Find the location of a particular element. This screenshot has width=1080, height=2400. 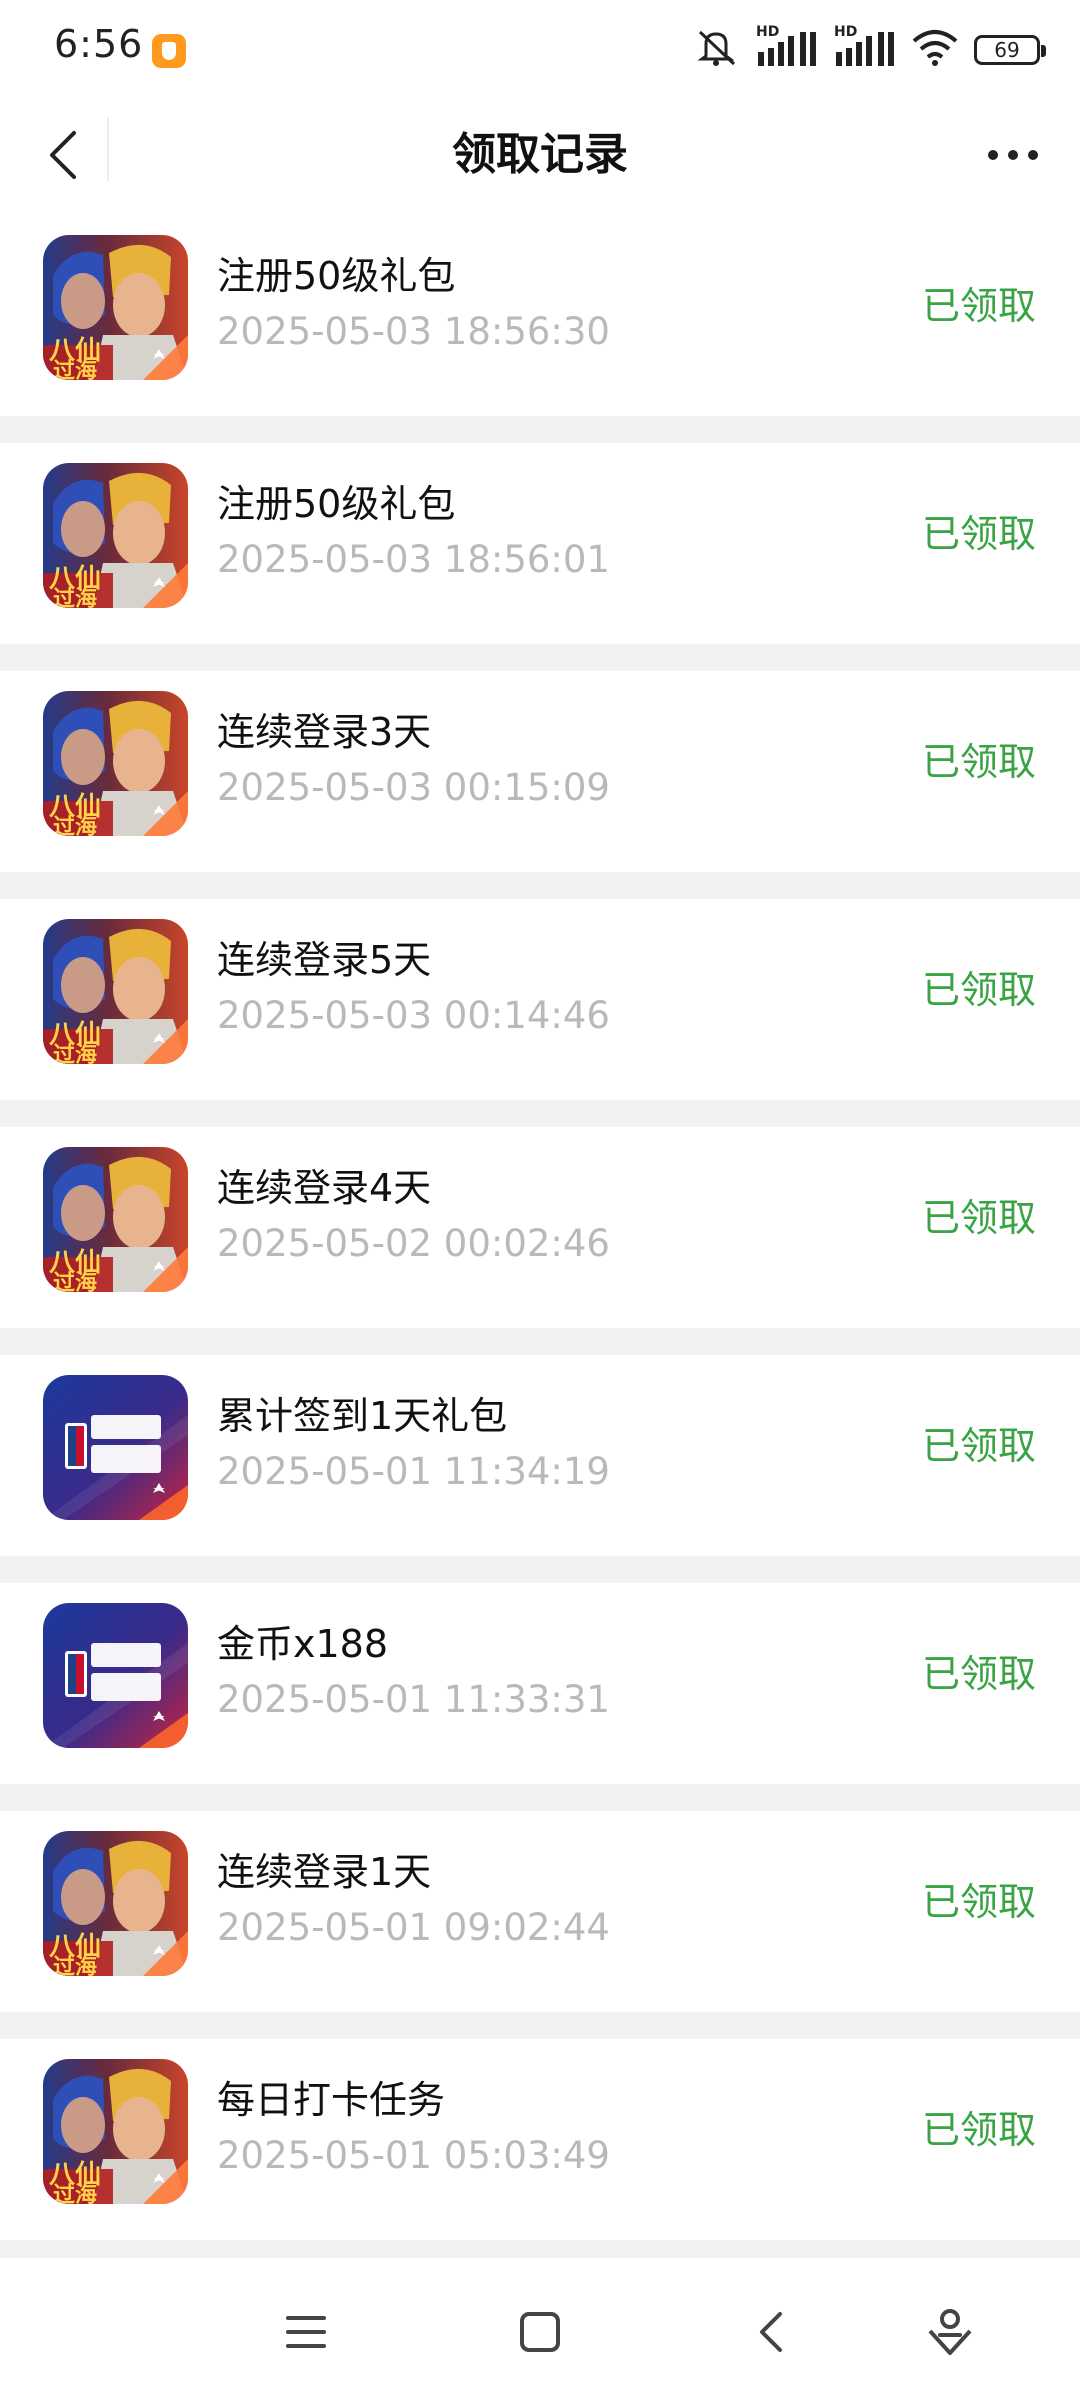

record-item: 金币x188 2025-05-01 11:33:31 已领取 is located at coordinates (540, 1683).